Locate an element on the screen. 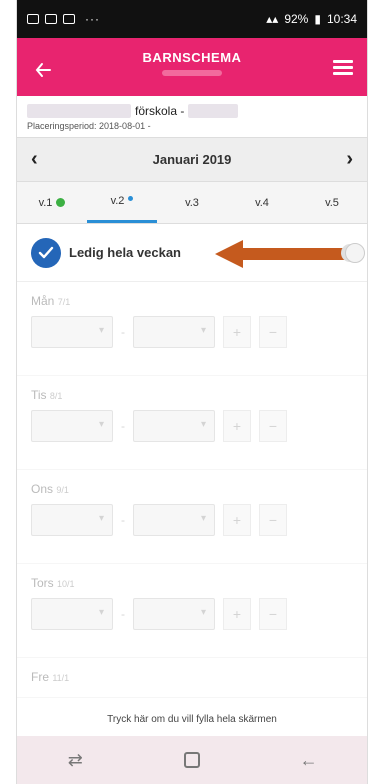 This screenshot has width=382, height=784. day-title: Mån 7/1 is located at coordinates (51, 301).